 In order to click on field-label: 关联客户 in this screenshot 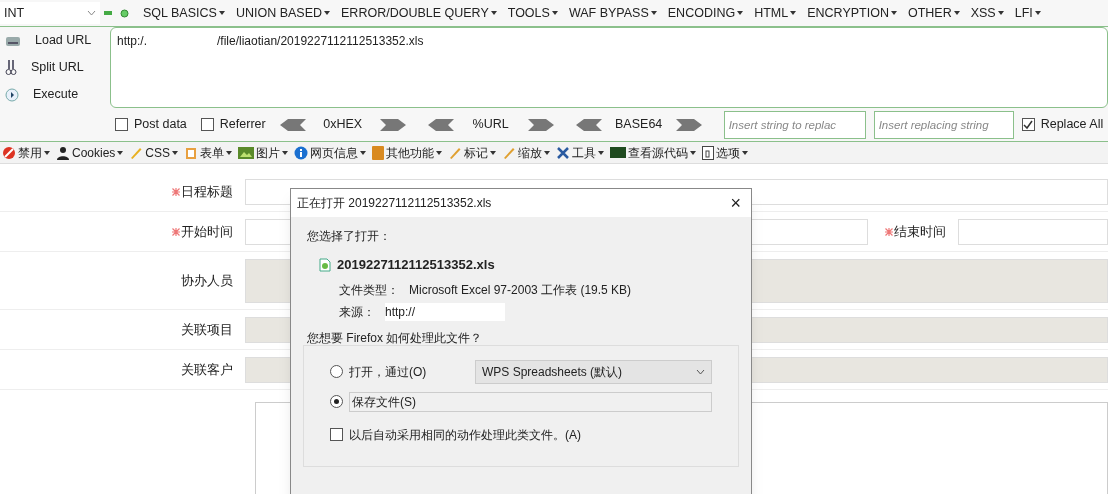, I will do `click(207, 369)`.